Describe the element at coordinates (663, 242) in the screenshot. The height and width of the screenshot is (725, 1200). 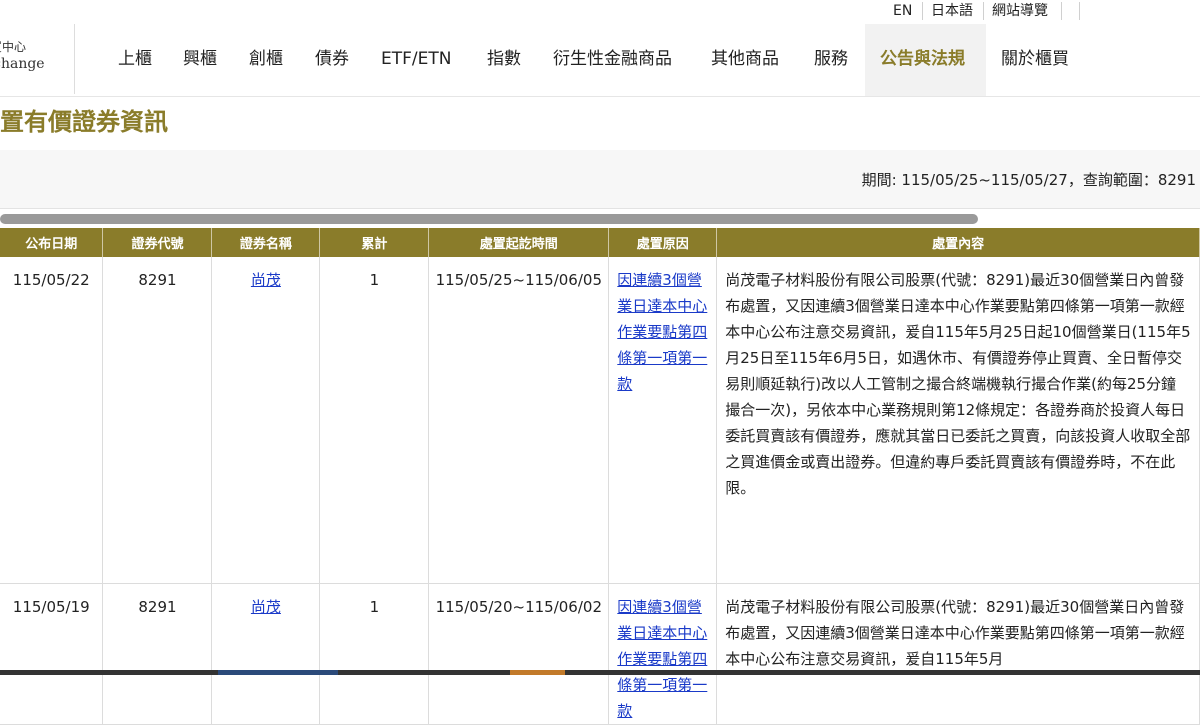
I see `col-header-reason: 處置原因` at that location.